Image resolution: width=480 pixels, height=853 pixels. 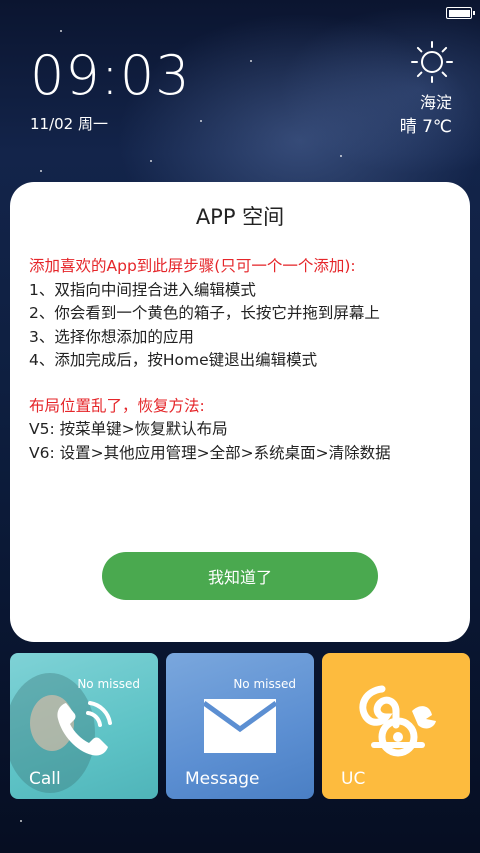 I want to click on message-tile: No missed Message, so click(x=240, y=726).